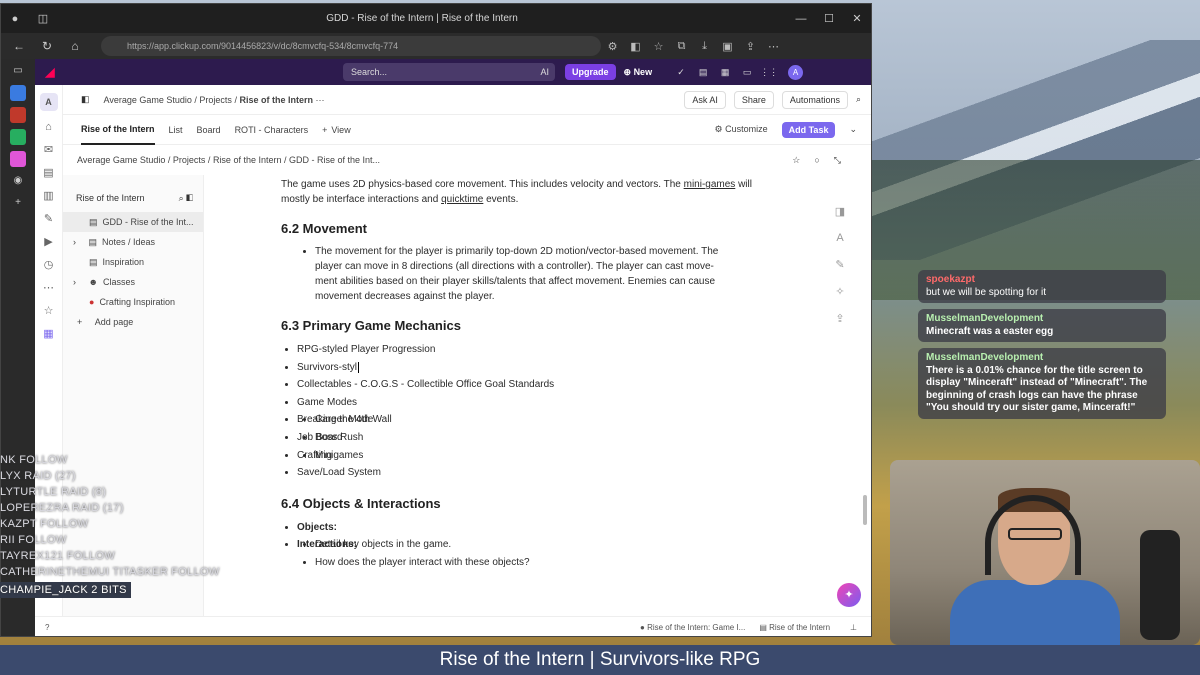 The height and width of the screenshot is (675, 1200). What do you see at coordinates (49, 173) in the screenshot?
I see `docs-icon: ▤` at bounding box center [49, 173].